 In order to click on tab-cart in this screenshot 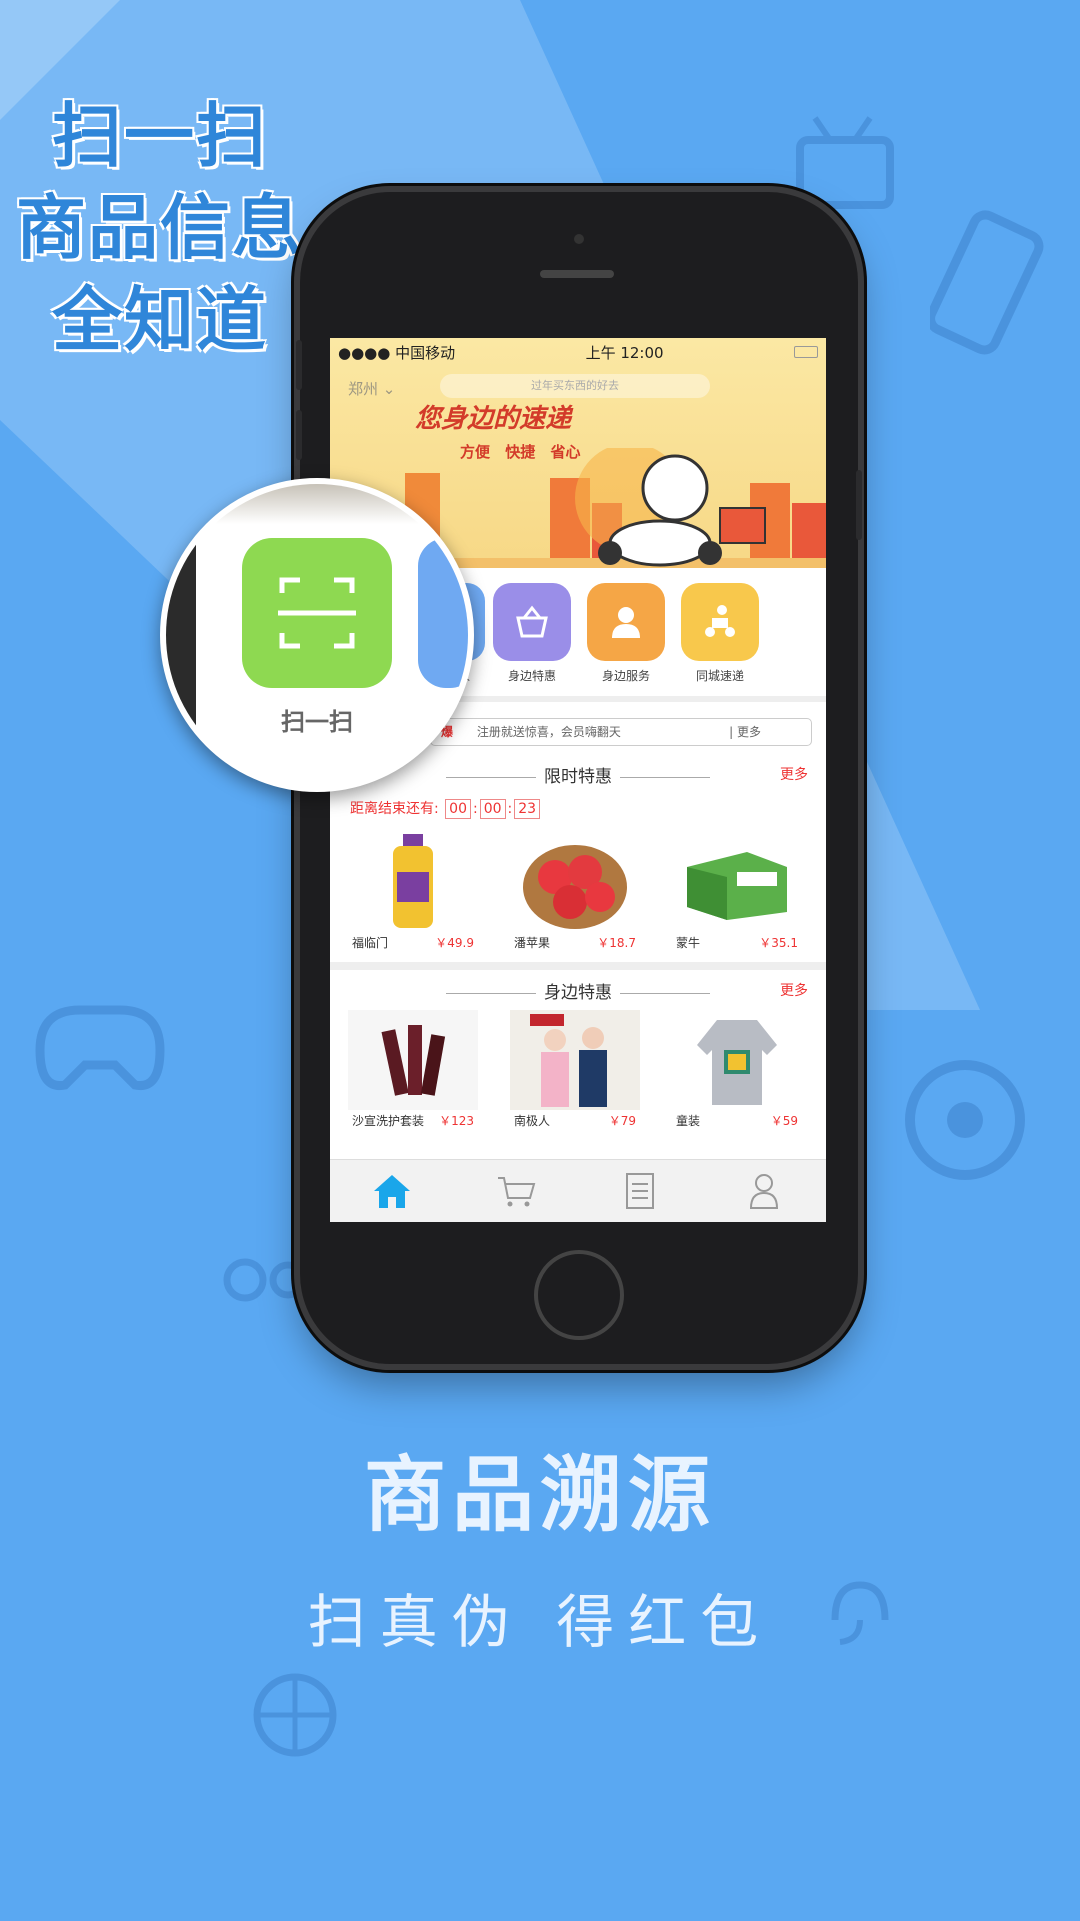, I will do `click(516, 1191)`.